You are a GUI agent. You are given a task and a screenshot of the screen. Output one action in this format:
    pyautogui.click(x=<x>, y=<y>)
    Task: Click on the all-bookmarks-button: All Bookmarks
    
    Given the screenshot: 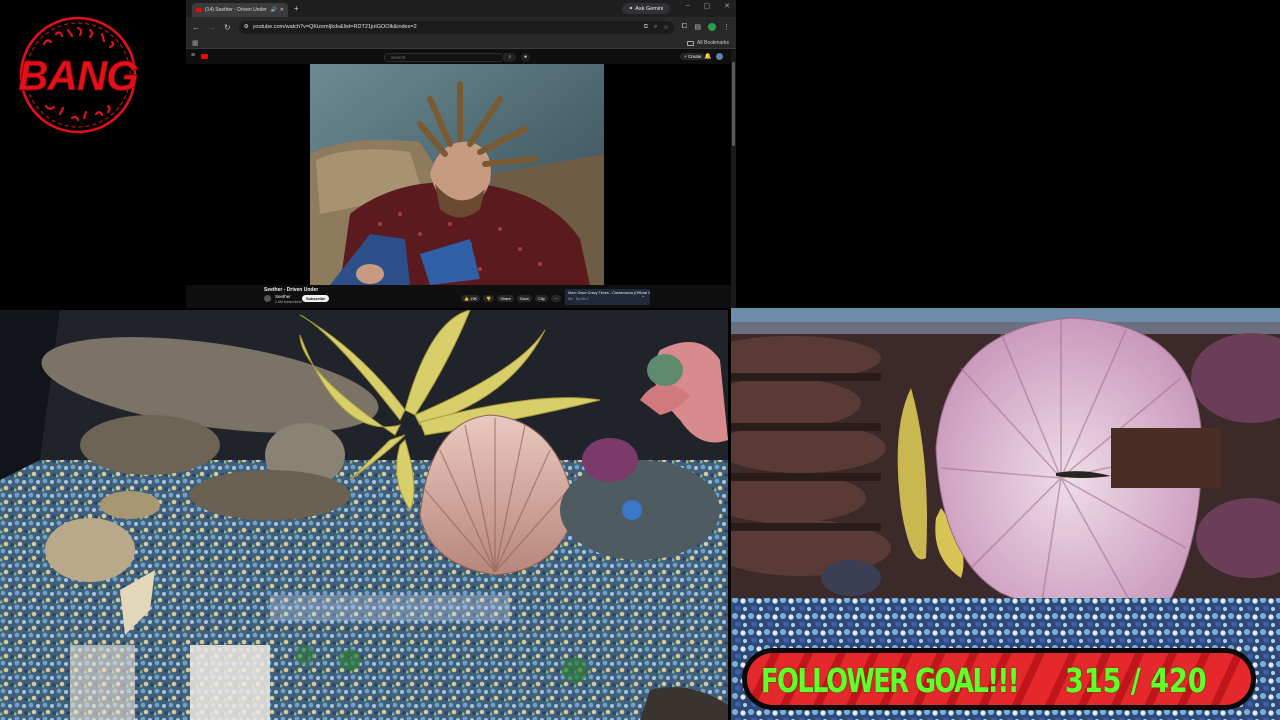 What is the action you would take?
    pyautogui.click(x=708, y=43)
    